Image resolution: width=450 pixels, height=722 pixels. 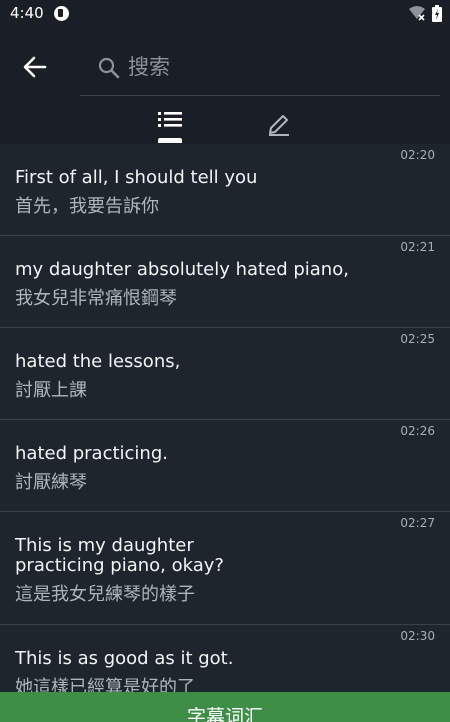 What do you see at coordinates (51, 390) in the screenshot?
I see `item-chinese-text: 討厭上課` at bounding box center [51, 390].